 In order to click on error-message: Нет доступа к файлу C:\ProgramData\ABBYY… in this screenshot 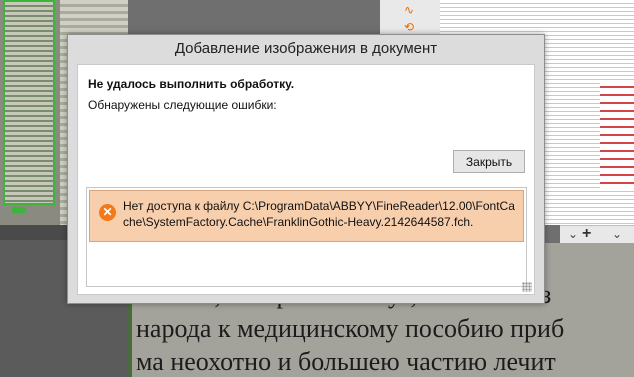, I will do `click(319, 214)`.